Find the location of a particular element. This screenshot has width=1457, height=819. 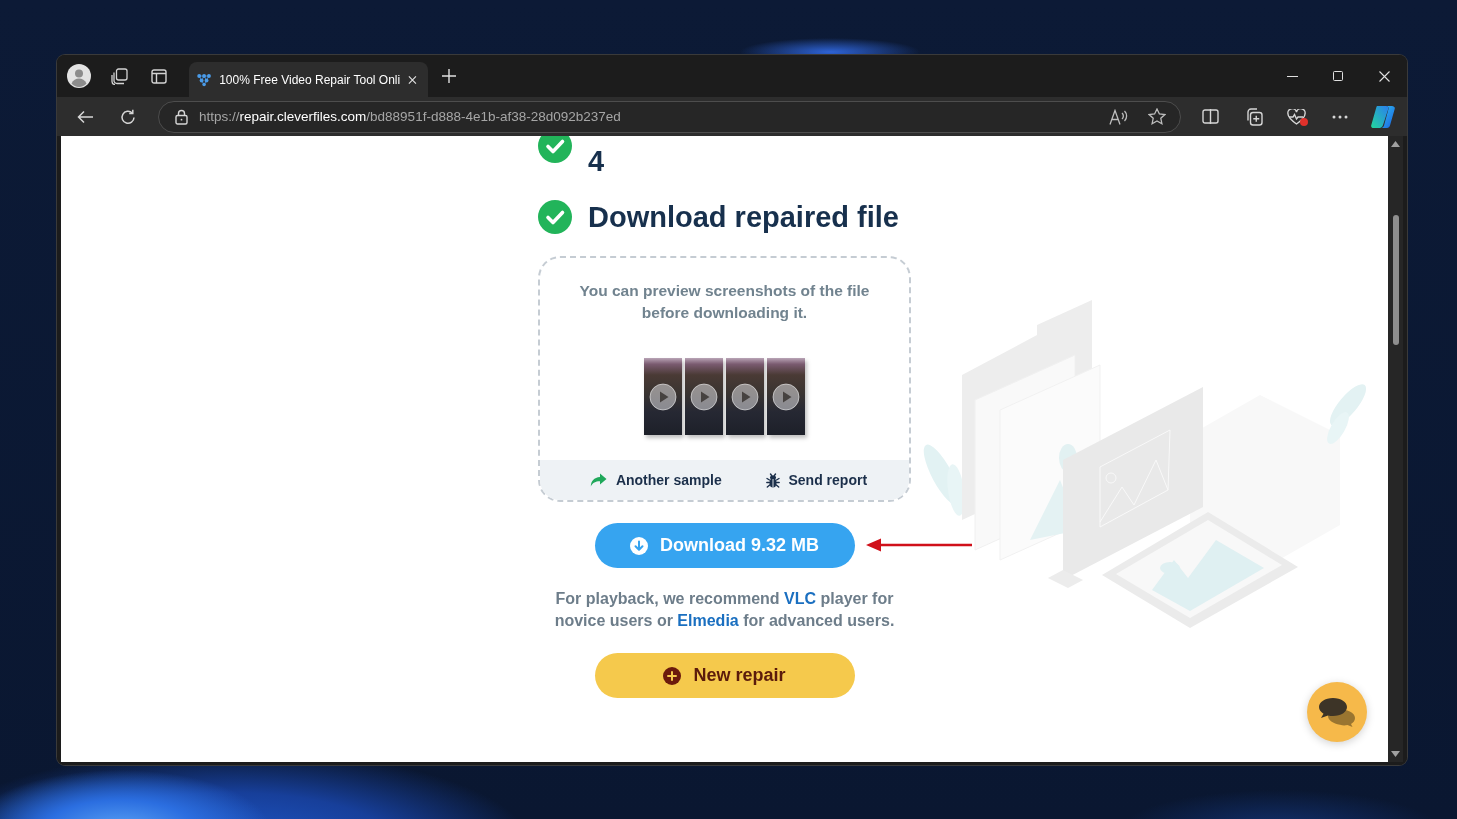

step-title: 4 is located at coordinates (596, 161).